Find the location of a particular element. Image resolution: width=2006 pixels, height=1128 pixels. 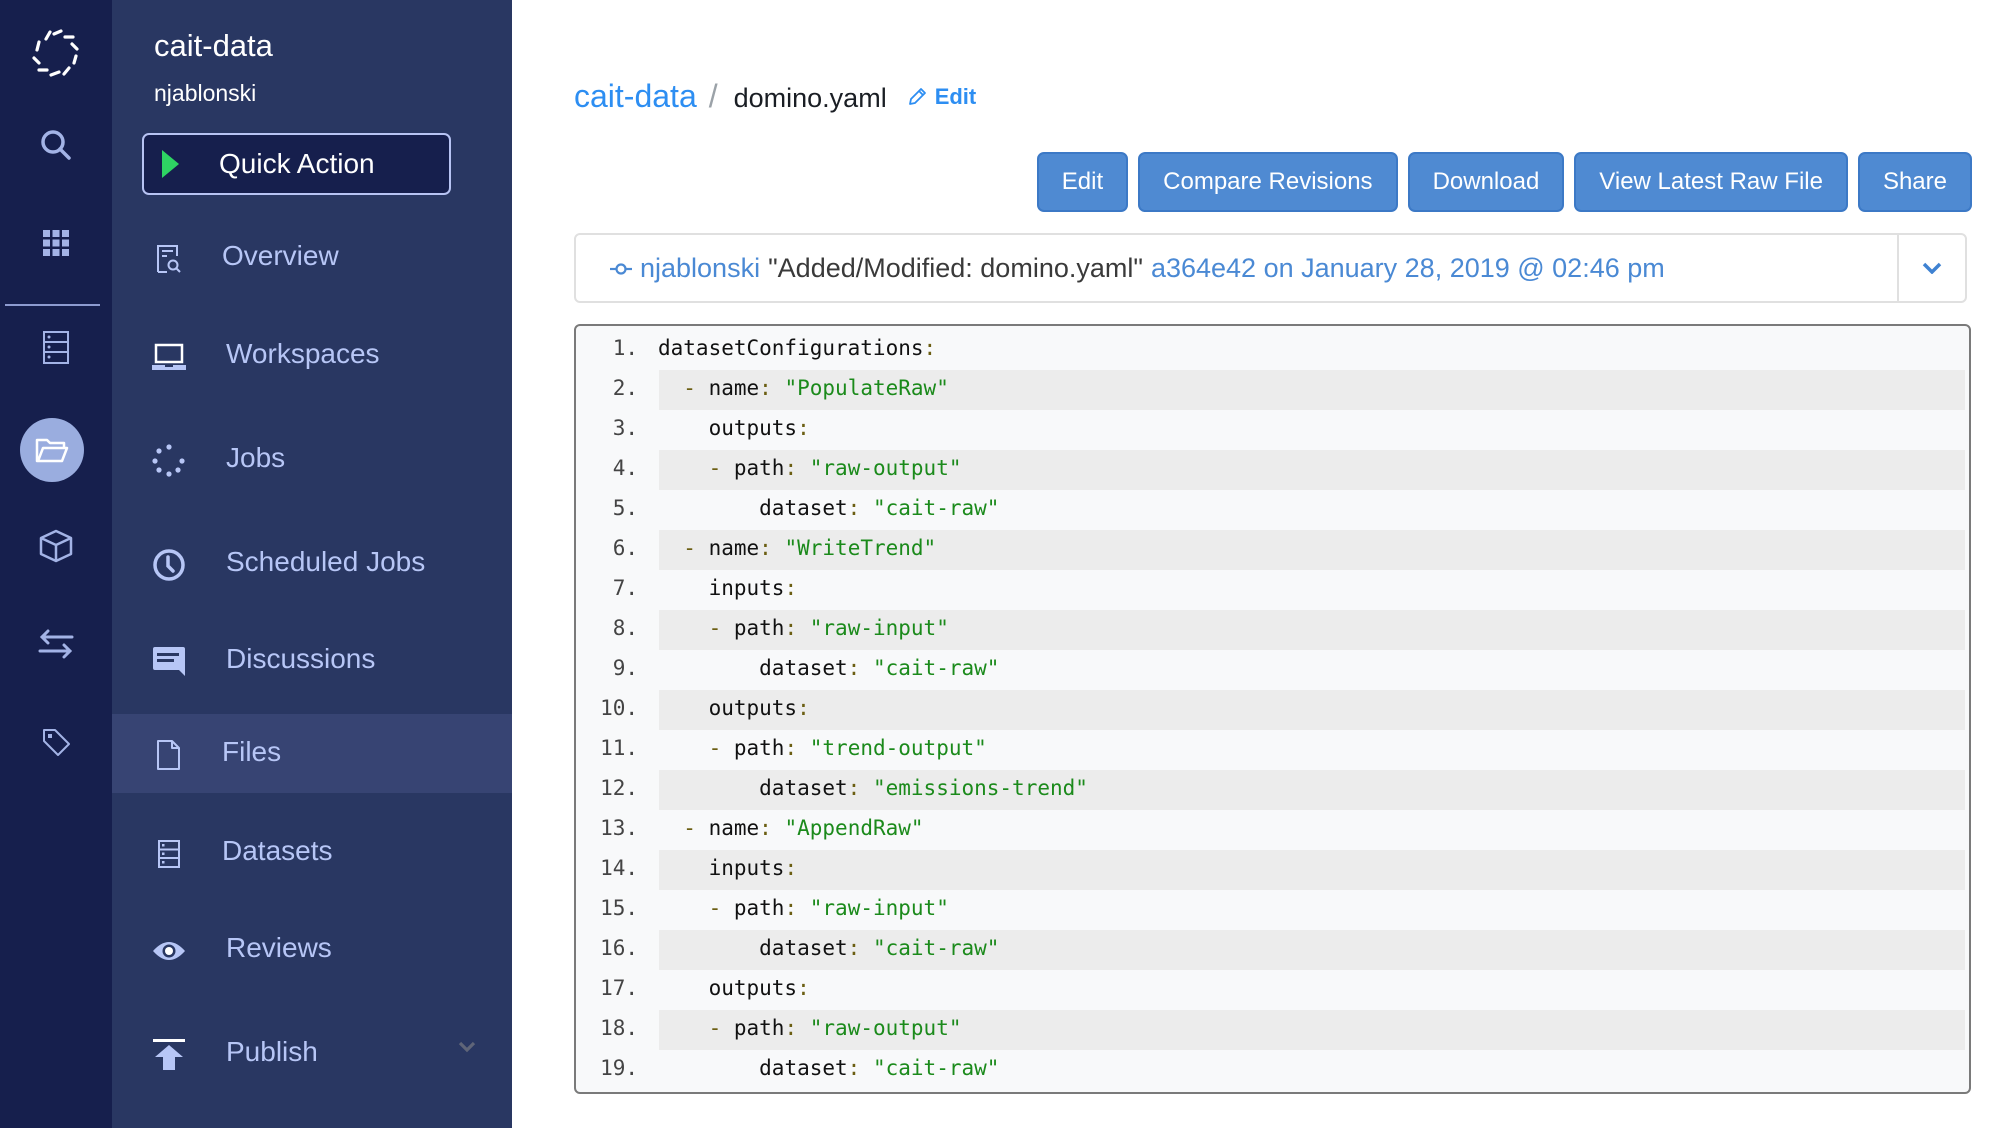

yaml-string-value: "PopulateRaw" is located at coordinates (866, 388).